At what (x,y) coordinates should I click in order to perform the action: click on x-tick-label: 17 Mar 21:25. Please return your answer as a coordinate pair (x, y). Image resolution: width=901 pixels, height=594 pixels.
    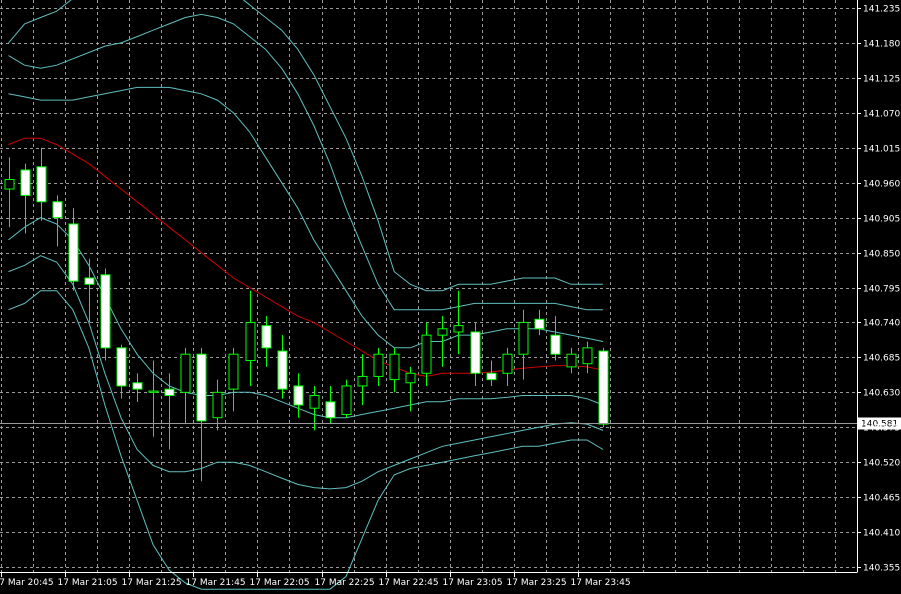
    Looking at the image, I should click on (152, 583).